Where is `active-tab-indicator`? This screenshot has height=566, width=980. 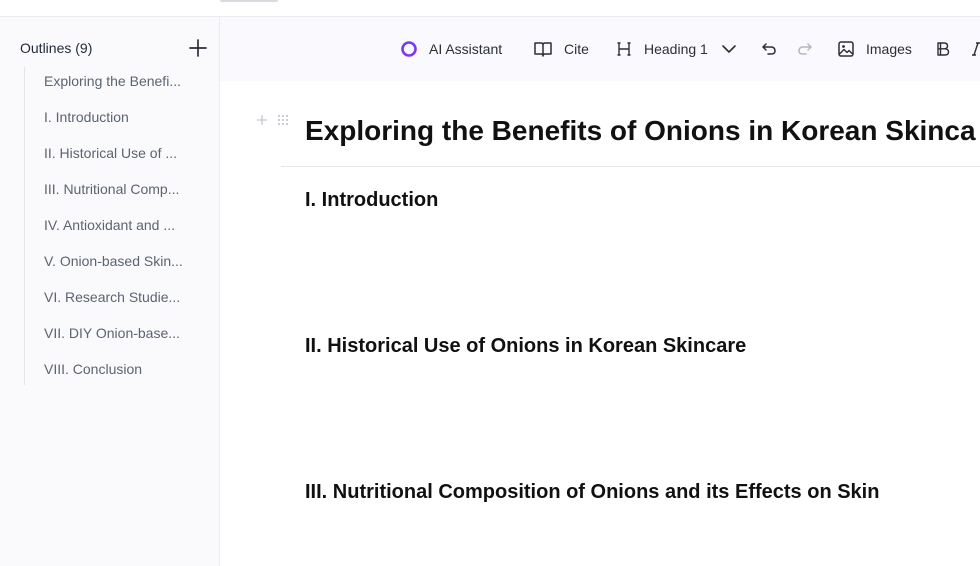
active-tab-indicator is located at coordinates (249, 1).